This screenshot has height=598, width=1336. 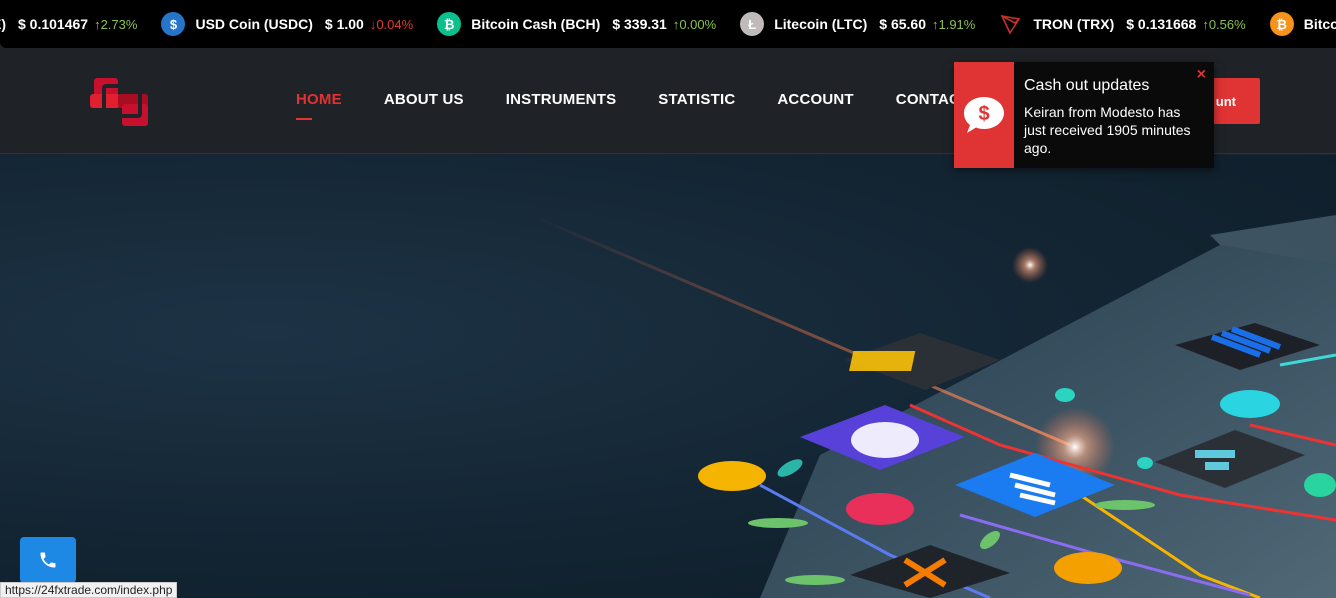 I want to click on coin-price: $ 0.101467, so click(x=53, y=24).